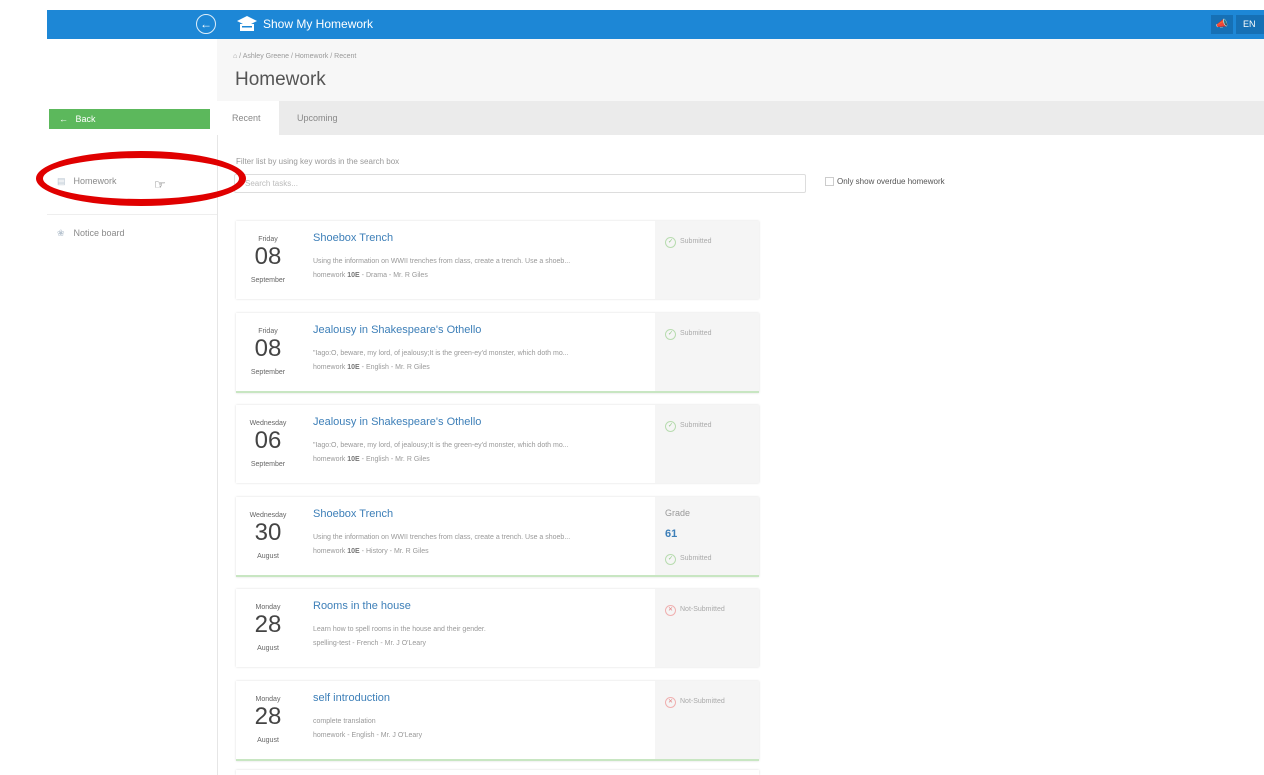 The image size is (1264, 775). What do you see at coordinates (132, 232) in the screenshot?
I see `sidebar-item-notice-board: ❀ Notice board` at bounding box center [132, 232].